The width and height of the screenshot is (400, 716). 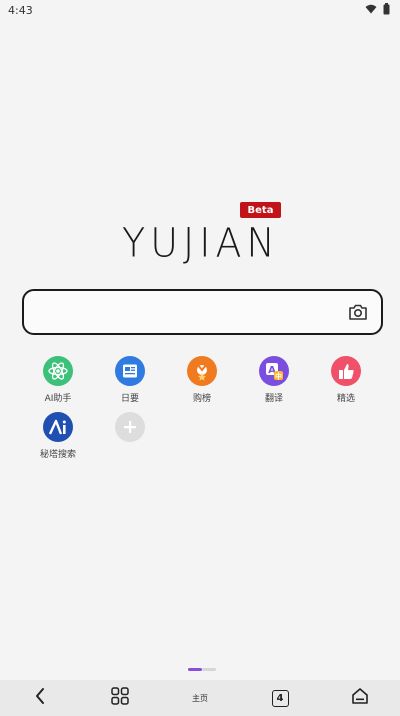 I want to click on tab-count-badge: 4, so click(x=280, y=698).